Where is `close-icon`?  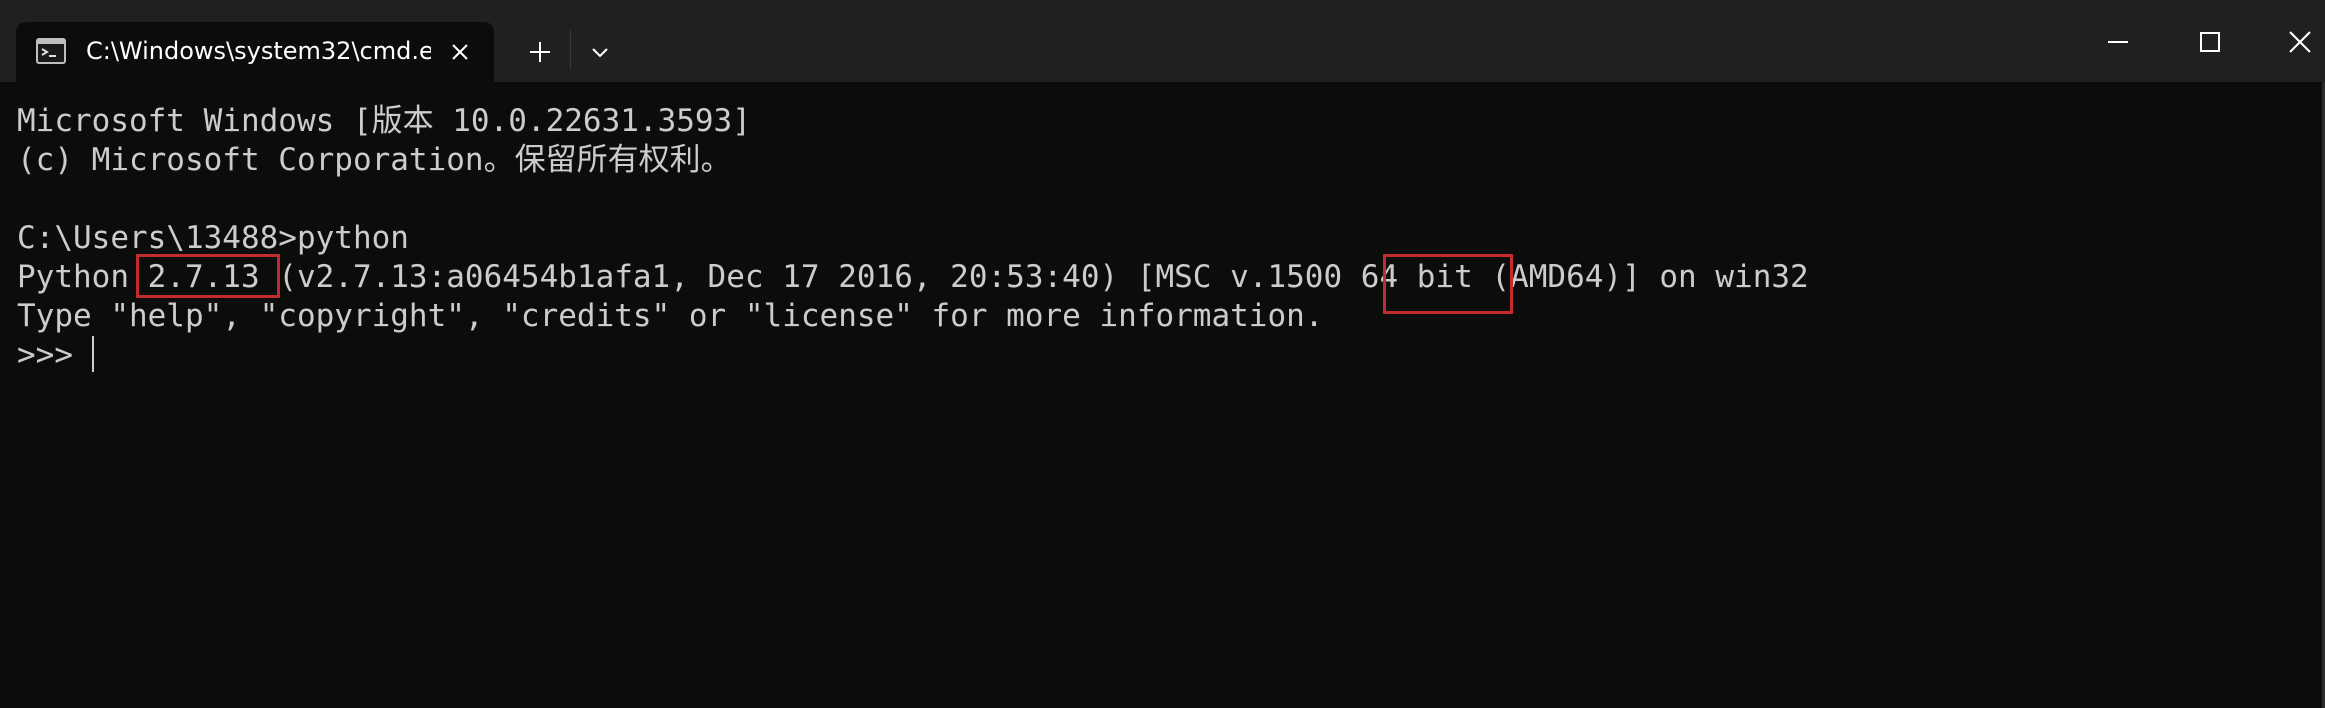
close-icon is located at coordinates (460, 52).